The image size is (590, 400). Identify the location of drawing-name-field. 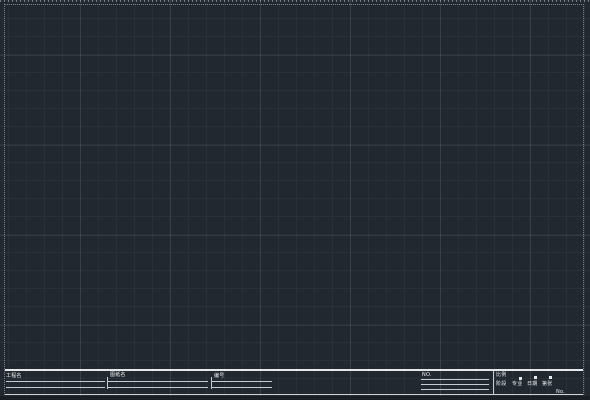
(158, 381).